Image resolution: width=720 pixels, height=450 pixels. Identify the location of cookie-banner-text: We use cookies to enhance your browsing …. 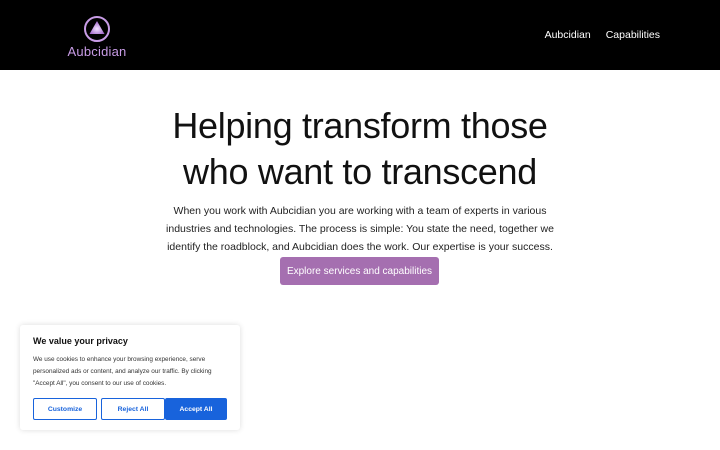
(122, 371).